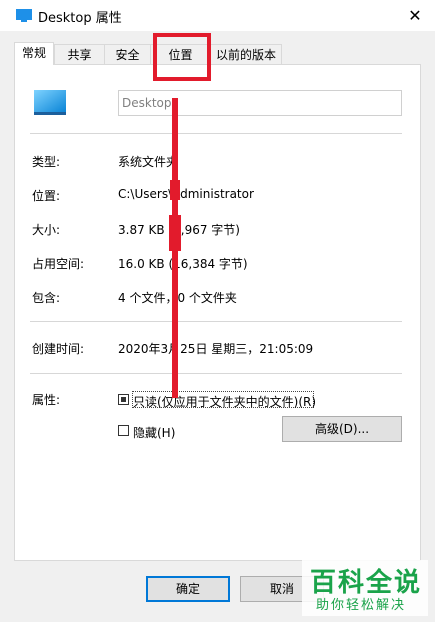 The height and width of the screenshot is (622, 435). Describe the element at coordinates (188, 589) in the screenshot. I see `ok-button: 确定` at that location.